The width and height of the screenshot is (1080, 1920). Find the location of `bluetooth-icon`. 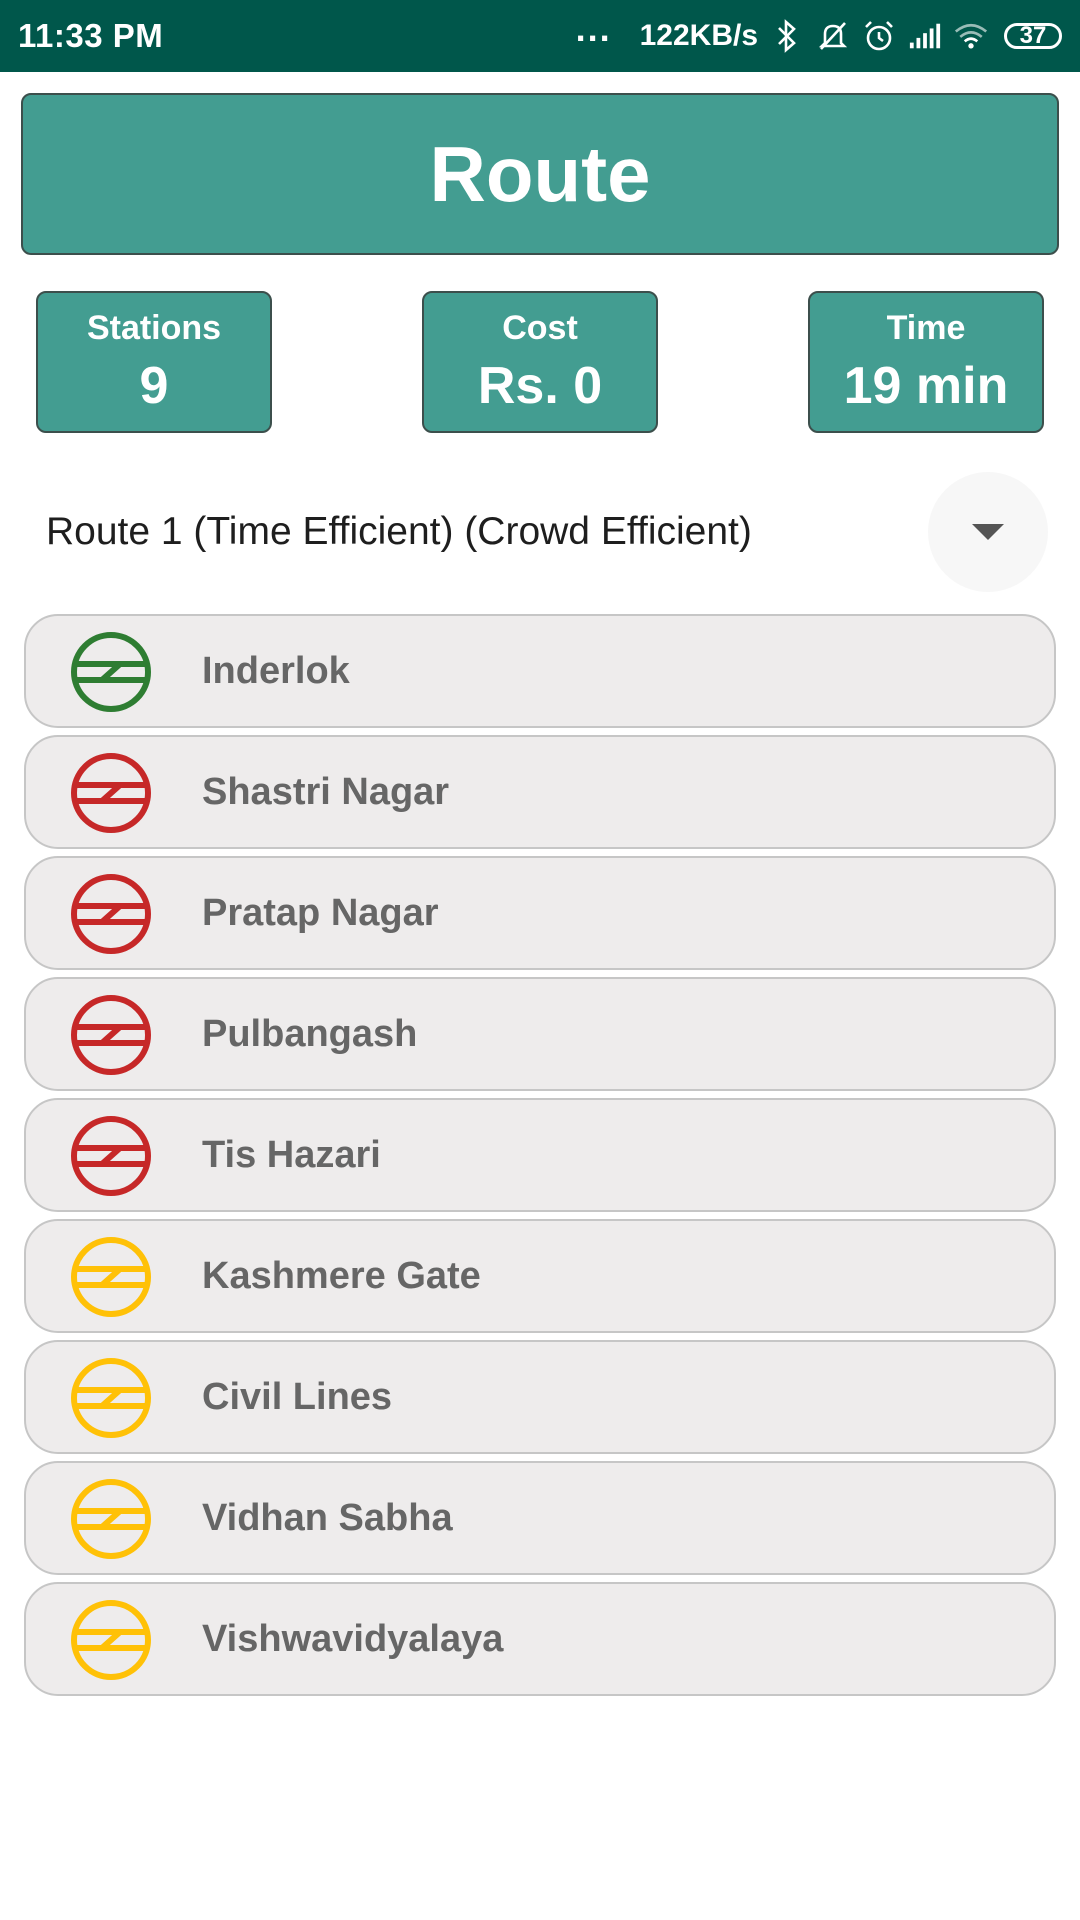

bluetooth-icon is located at coordinates (787, 36).